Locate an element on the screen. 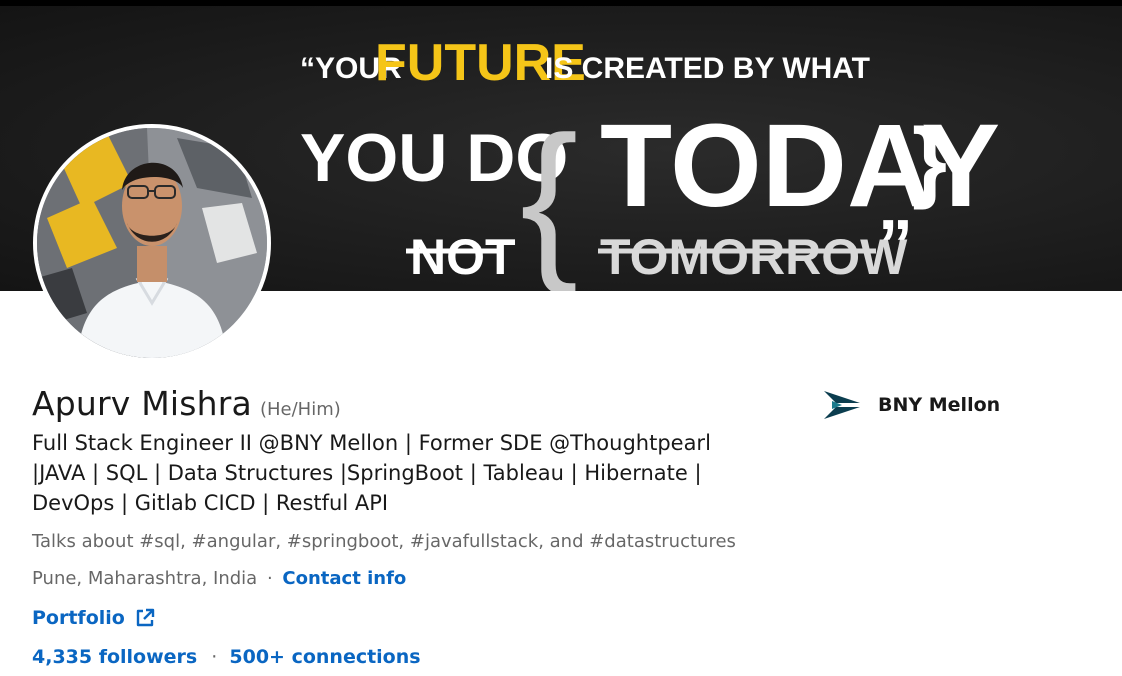 The image size is (1122, 676). location-row: Pune, Maharashtra, India · Contact info is located at coordinates (219, 578).